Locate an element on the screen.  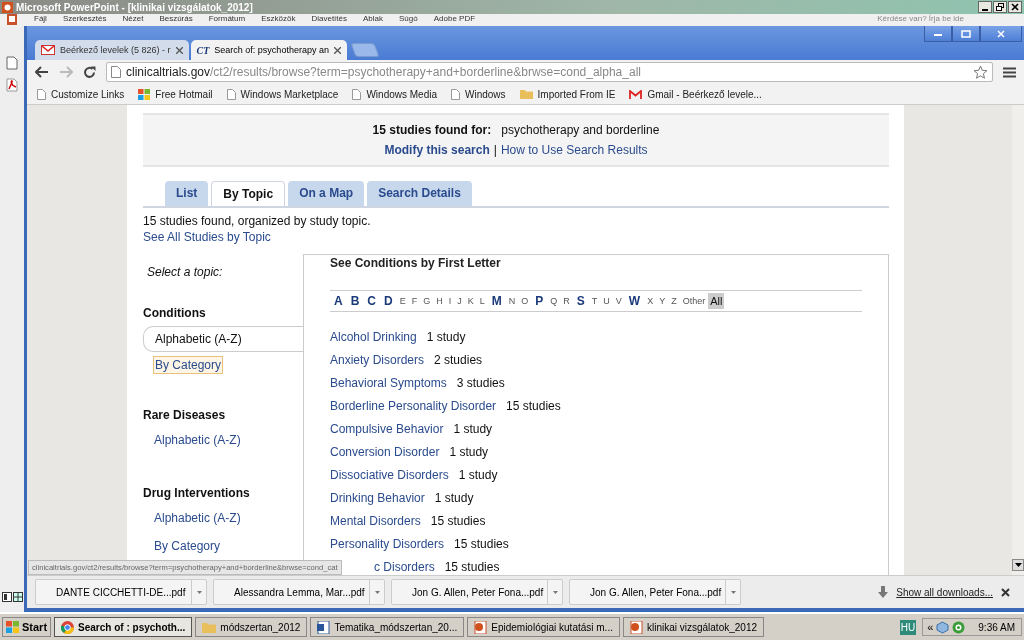
bookmark: Imported From IE is located at coordinates (567, 94).